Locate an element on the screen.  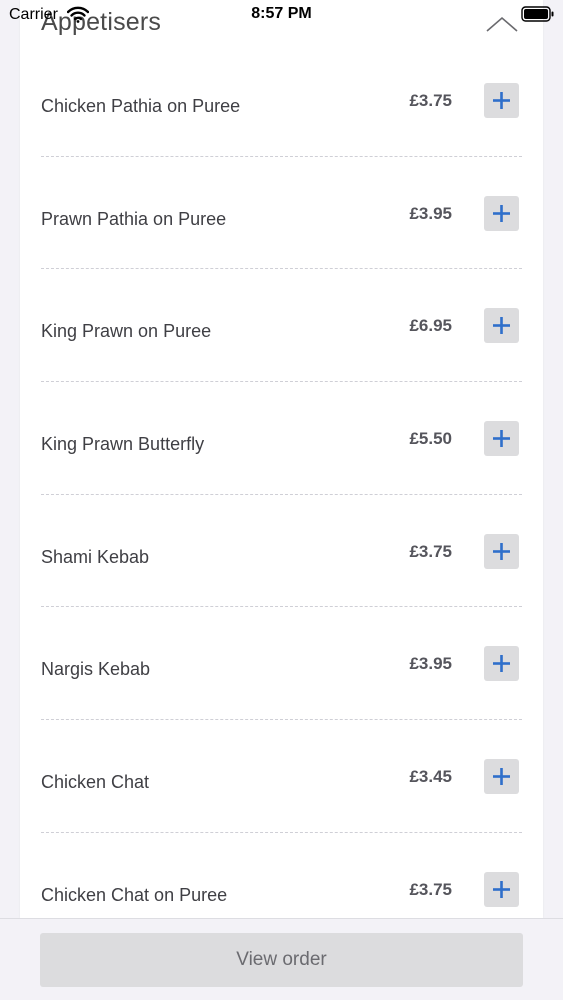
item-name: King Prawn on Puree is located at coordinates (126, 331).